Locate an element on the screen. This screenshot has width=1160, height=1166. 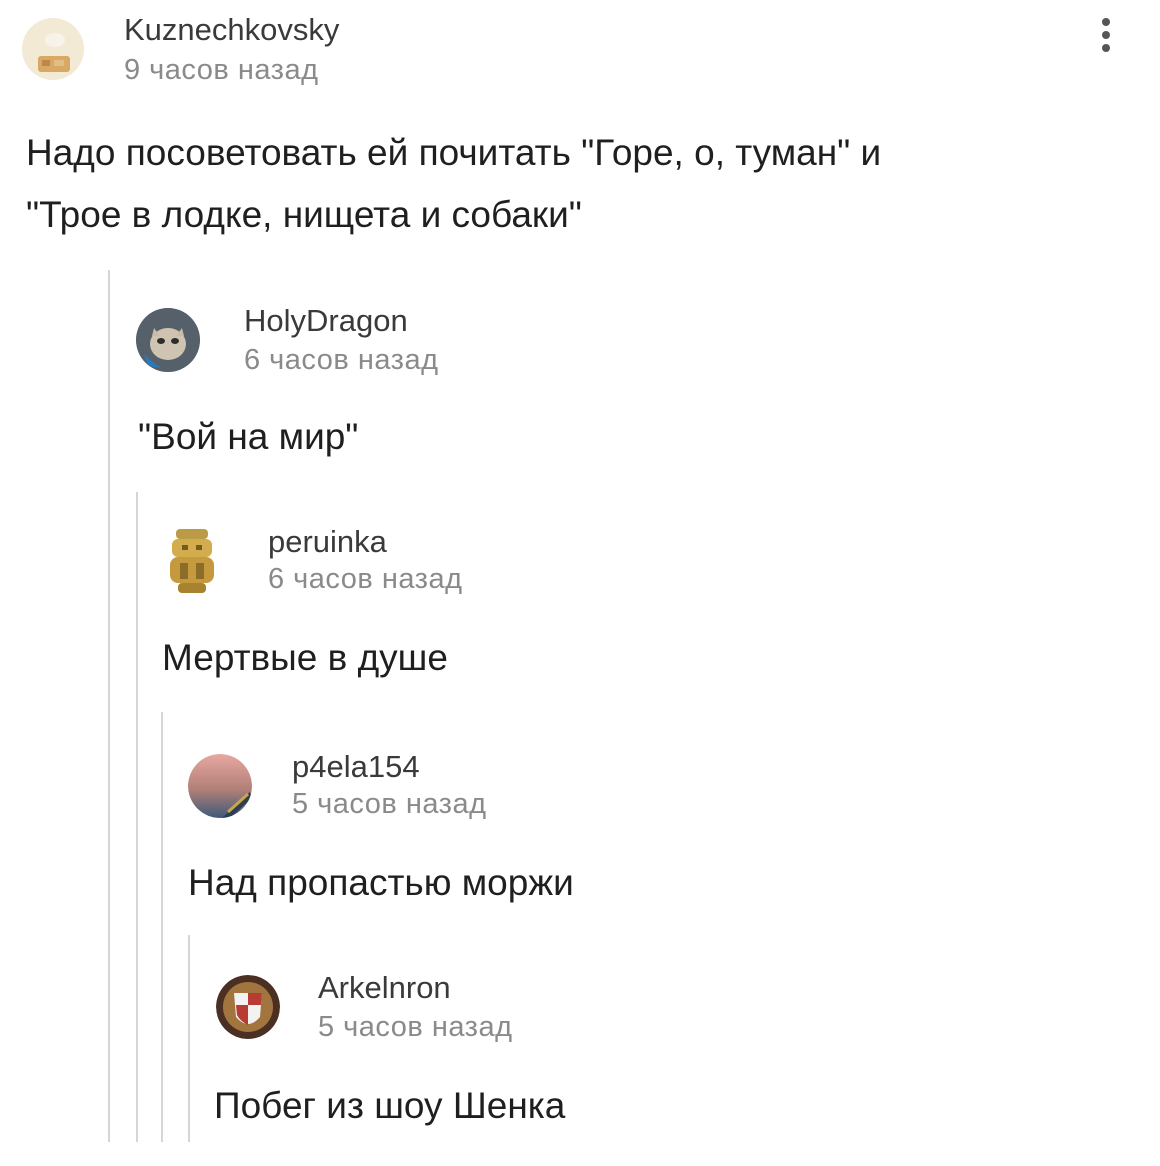
shield-avatar is located at coordinates (248, 1007).